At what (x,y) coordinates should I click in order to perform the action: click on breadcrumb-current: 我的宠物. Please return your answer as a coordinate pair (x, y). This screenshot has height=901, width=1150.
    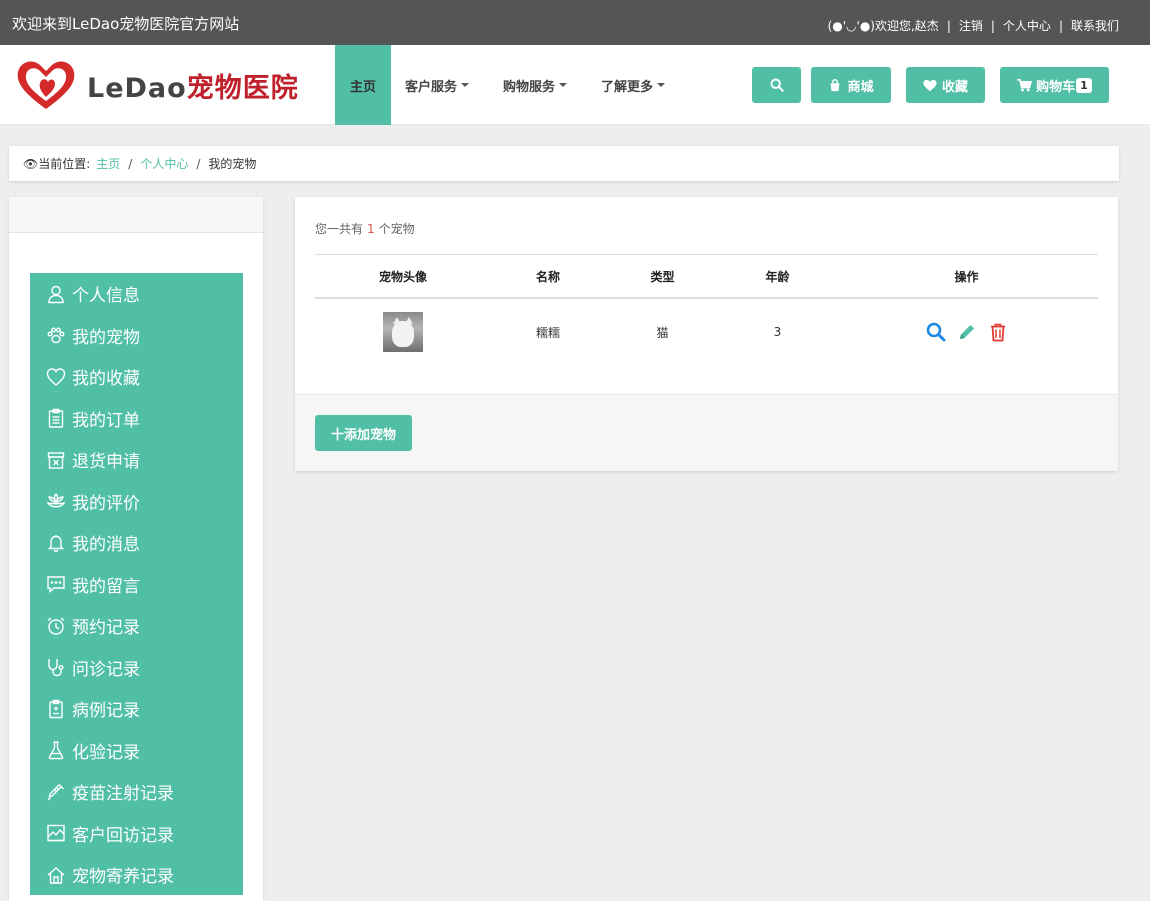
    Looking at the image, I should click on (232, 164).